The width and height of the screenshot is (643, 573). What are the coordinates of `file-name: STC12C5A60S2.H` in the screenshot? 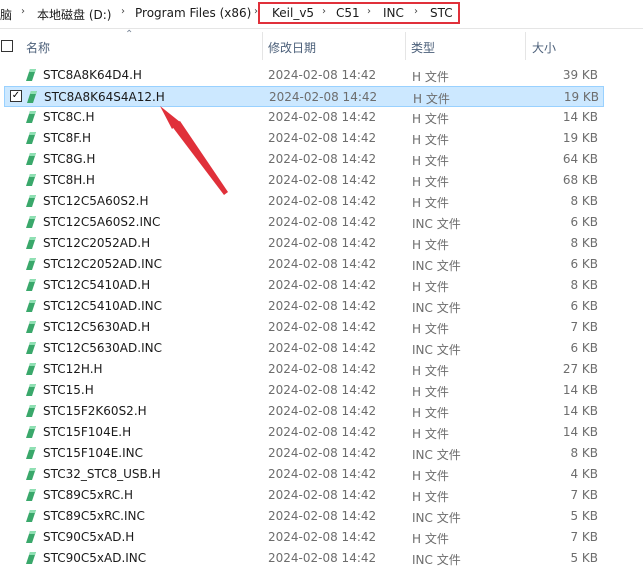 It's located at (96, 201).